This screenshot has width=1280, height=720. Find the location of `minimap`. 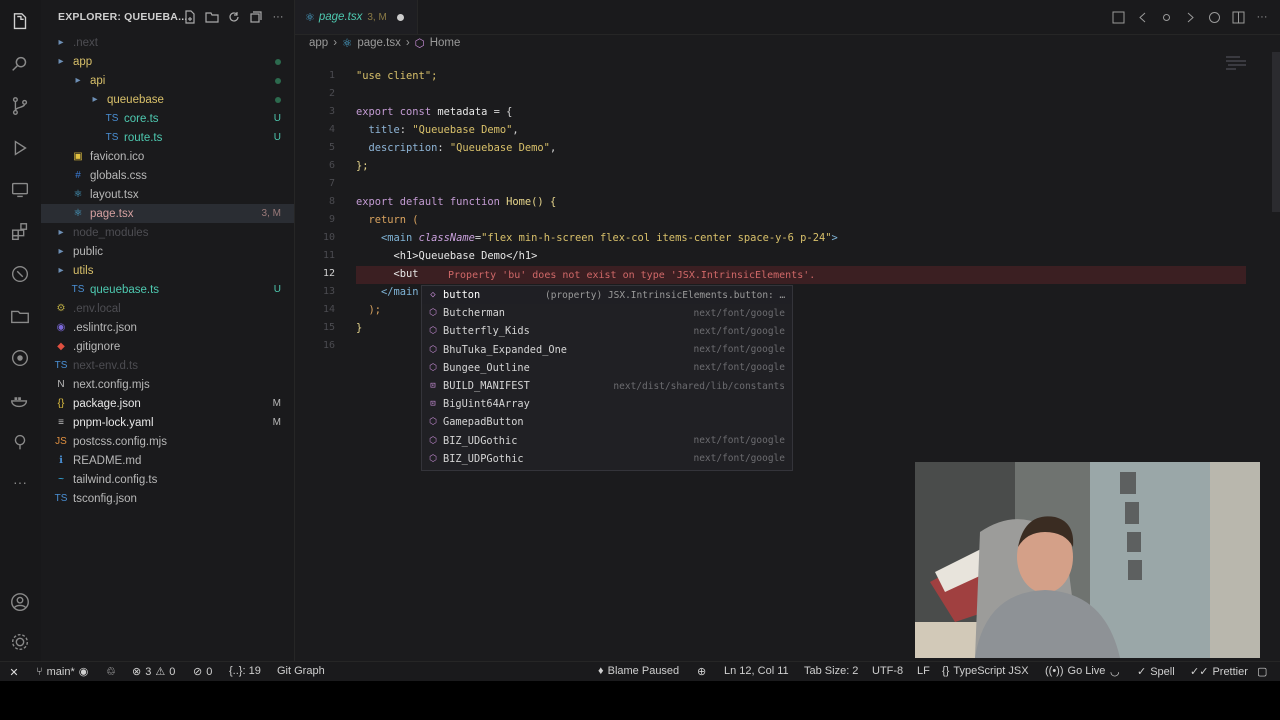

minimap is located at coordinates (1246, 162).